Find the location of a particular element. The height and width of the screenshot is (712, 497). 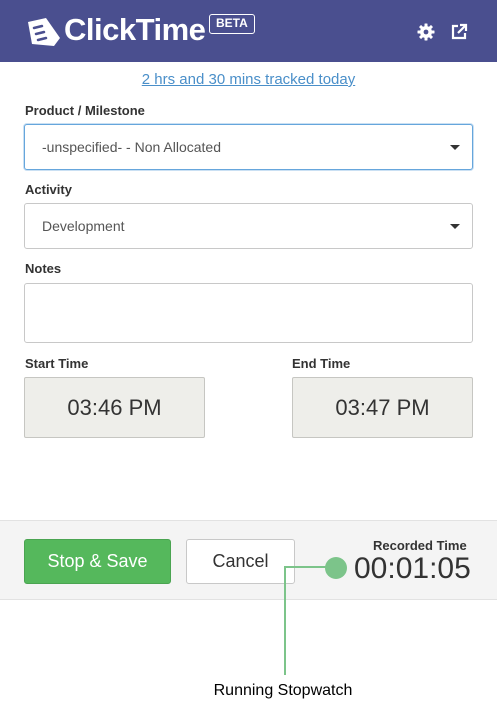

product-label: Product / Milestone is located at coordinates (85, 110).